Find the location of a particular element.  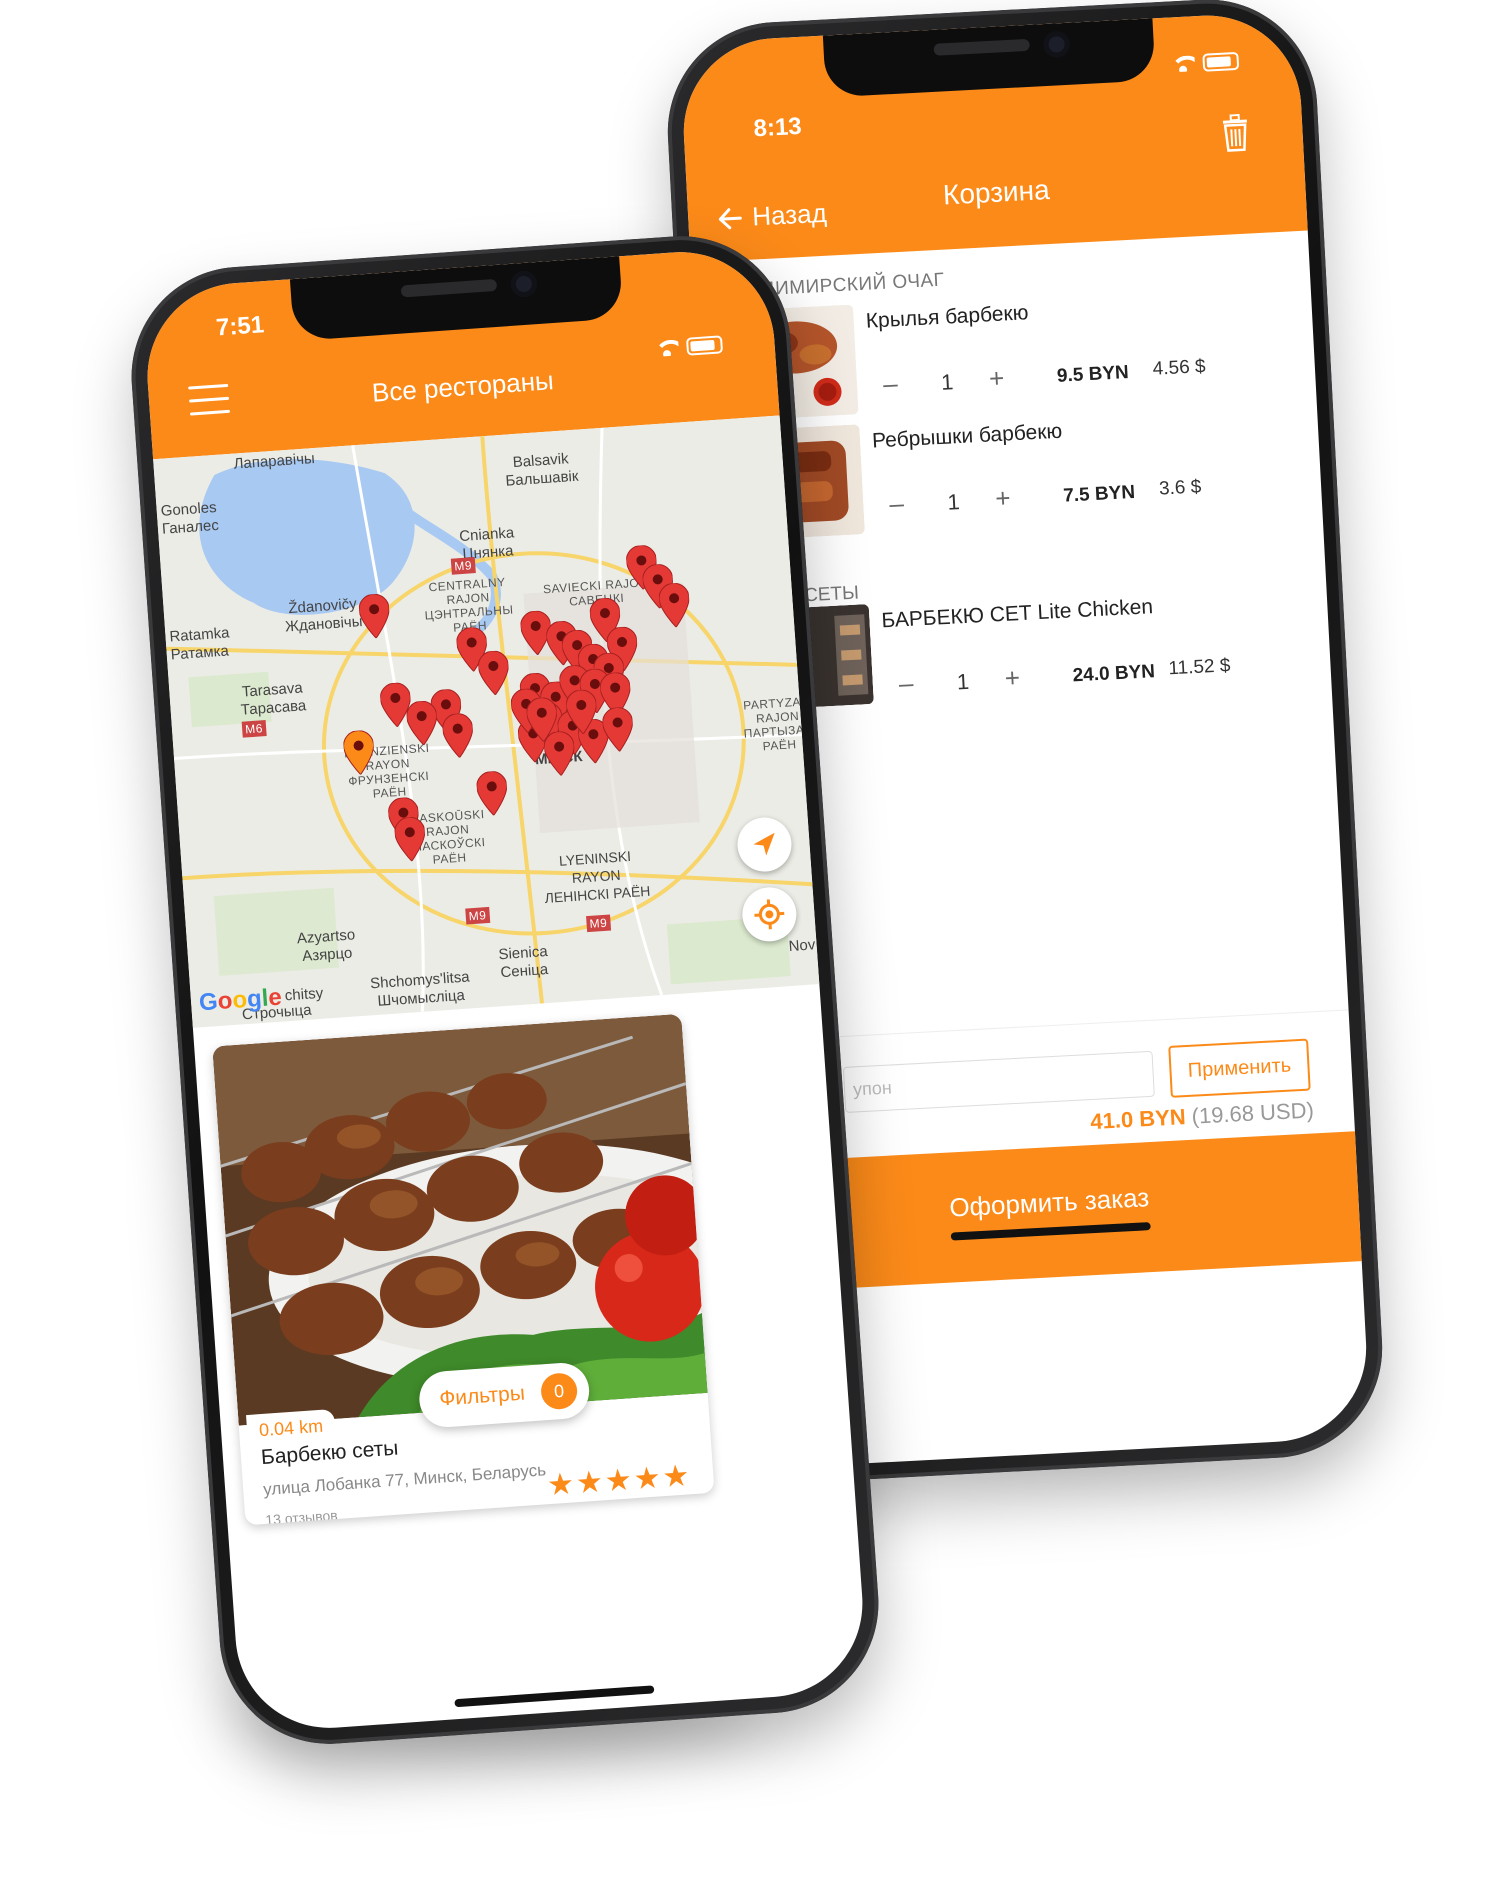

filters-label: Фильтры is located at coordinates (482, 1396).